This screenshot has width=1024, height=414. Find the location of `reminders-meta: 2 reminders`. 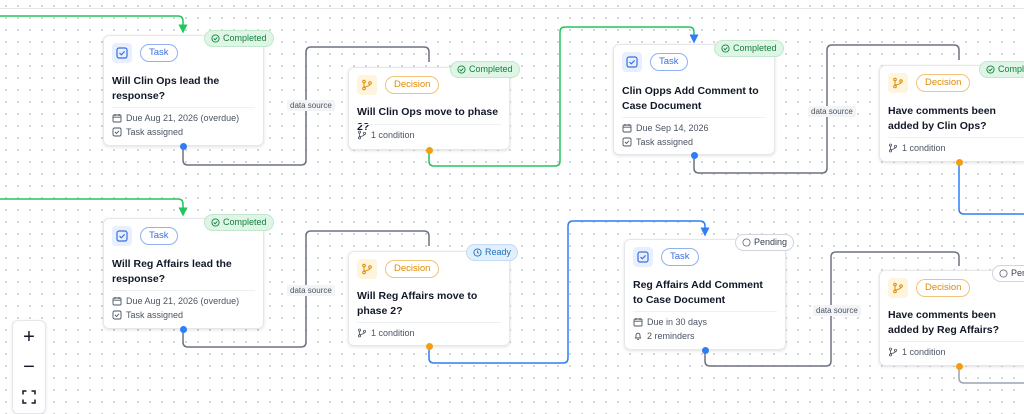

reminders-meta: 2 reminders is located at coordinates (664, 336).